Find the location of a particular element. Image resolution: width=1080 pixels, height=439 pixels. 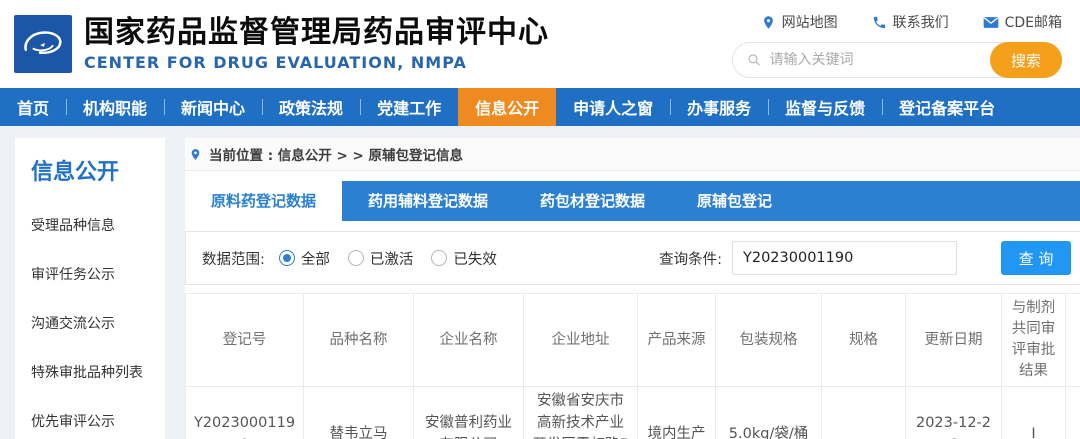

scope-label: 数据范围: is located at coordinates (233, 259).